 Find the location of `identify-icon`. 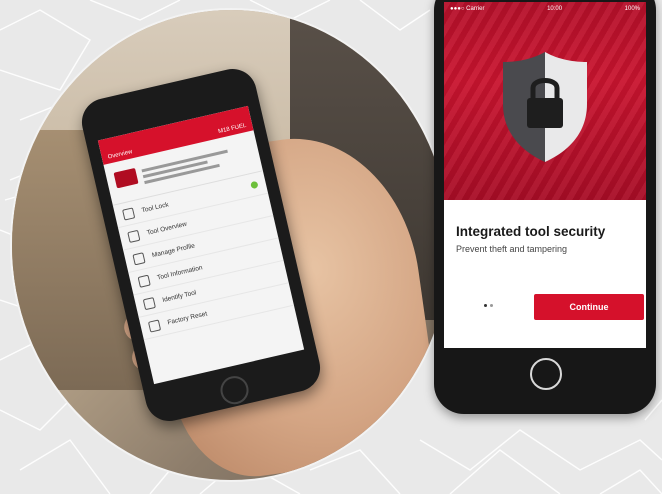

identify-icon is located at coordinates (149, 303).